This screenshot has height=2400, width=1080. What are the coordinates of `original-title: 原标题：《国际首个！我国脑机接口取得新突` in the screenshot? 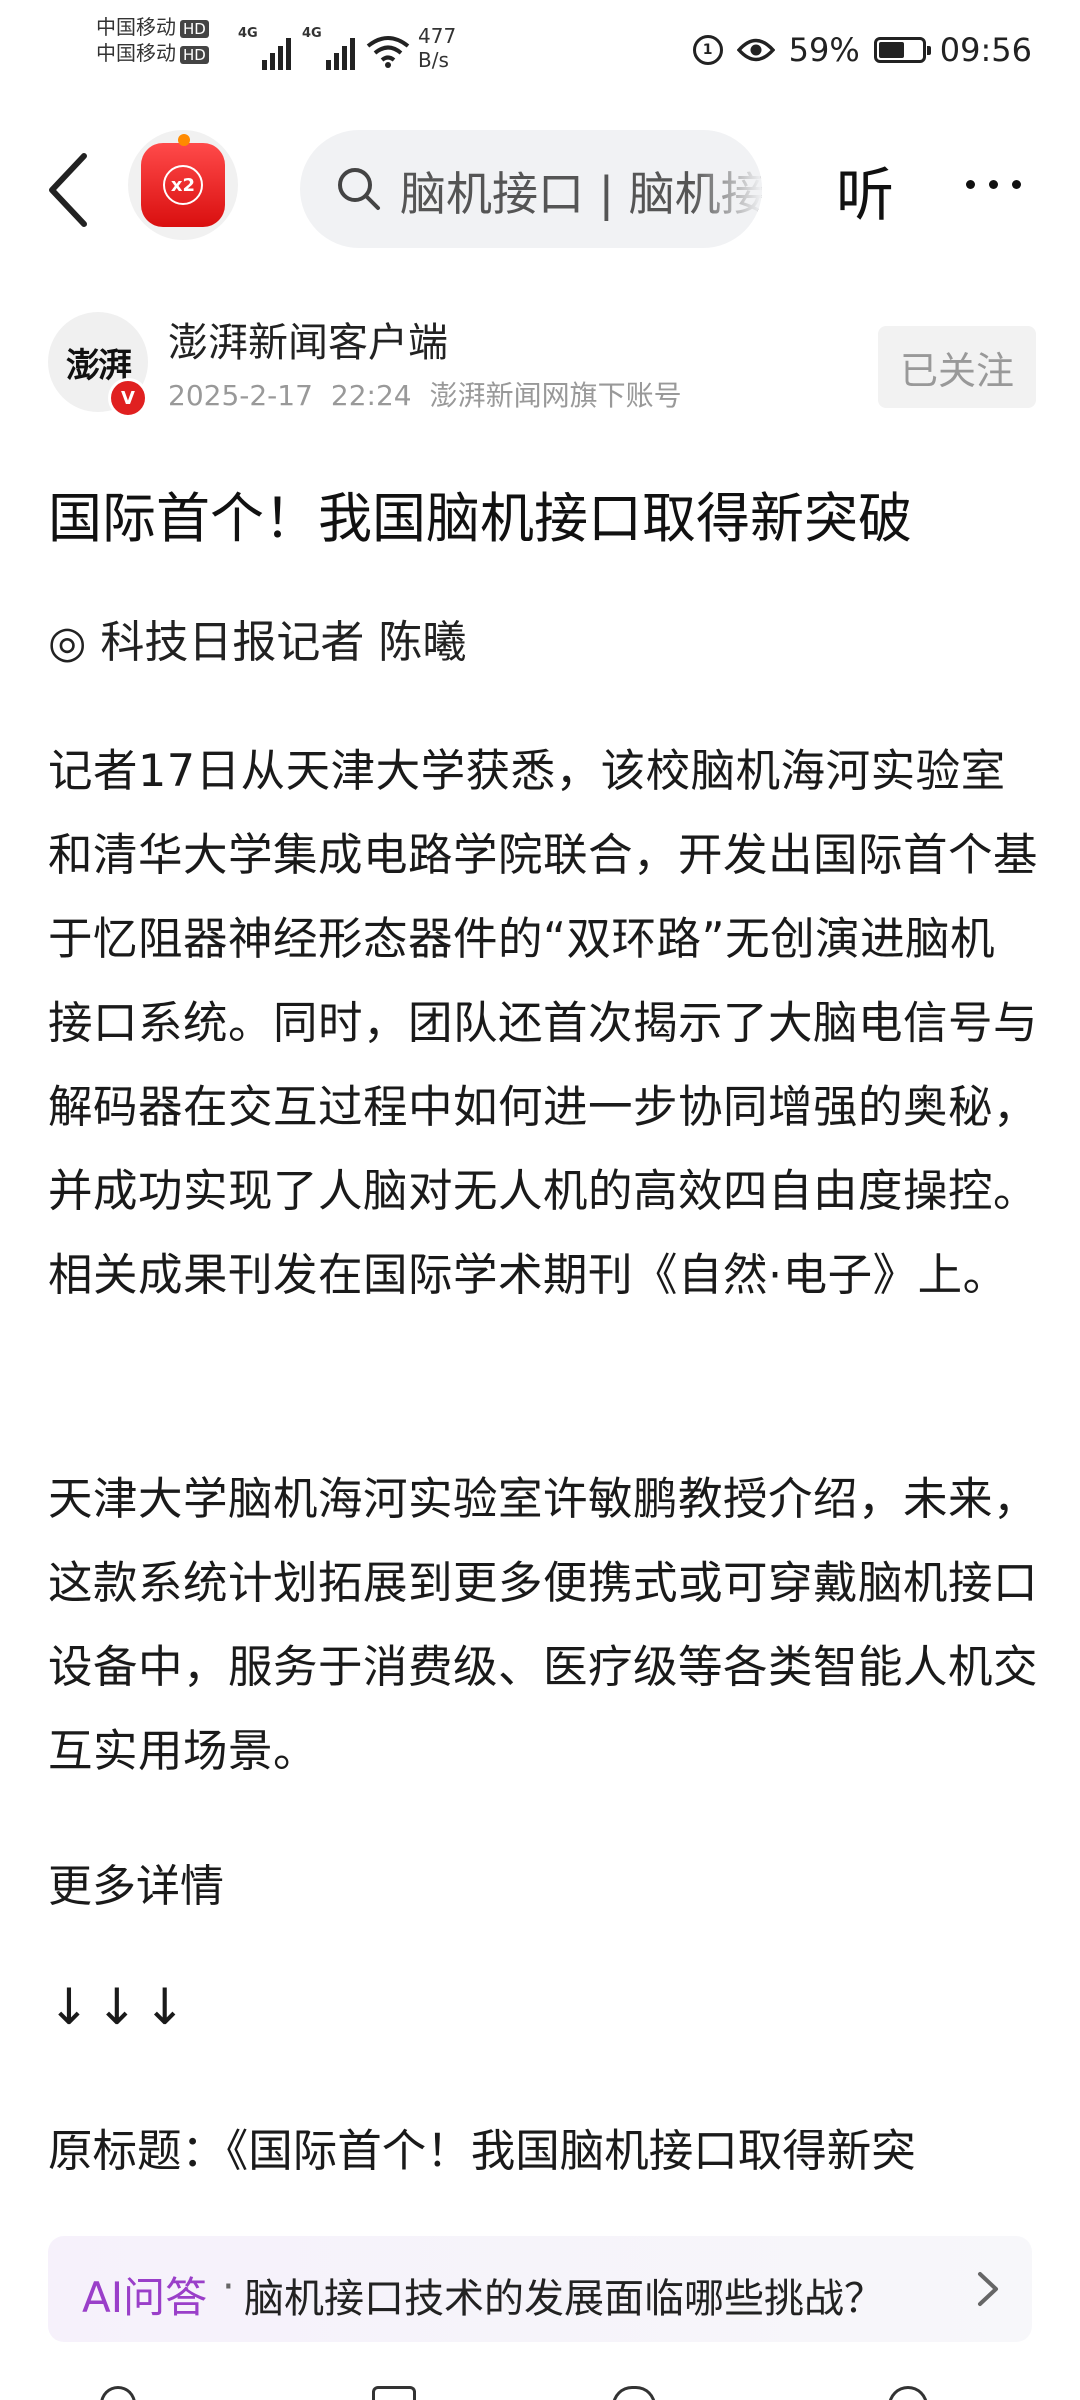 It's located at (482, 2151).